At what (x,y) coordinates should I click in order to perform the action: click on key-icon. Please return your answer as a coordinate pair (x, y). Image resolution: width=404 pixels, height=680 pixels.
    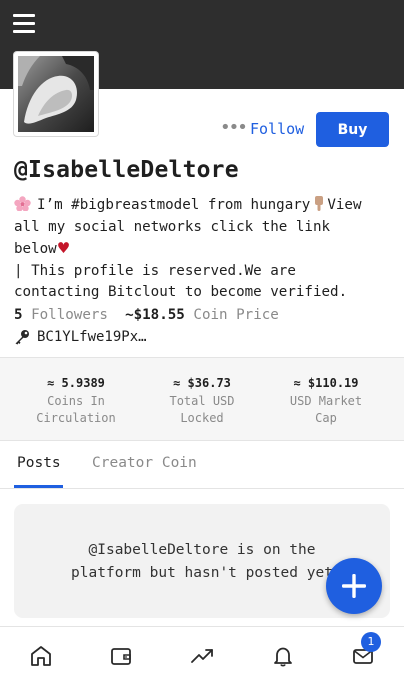
    Looking at the image, I should click on (22, 337).